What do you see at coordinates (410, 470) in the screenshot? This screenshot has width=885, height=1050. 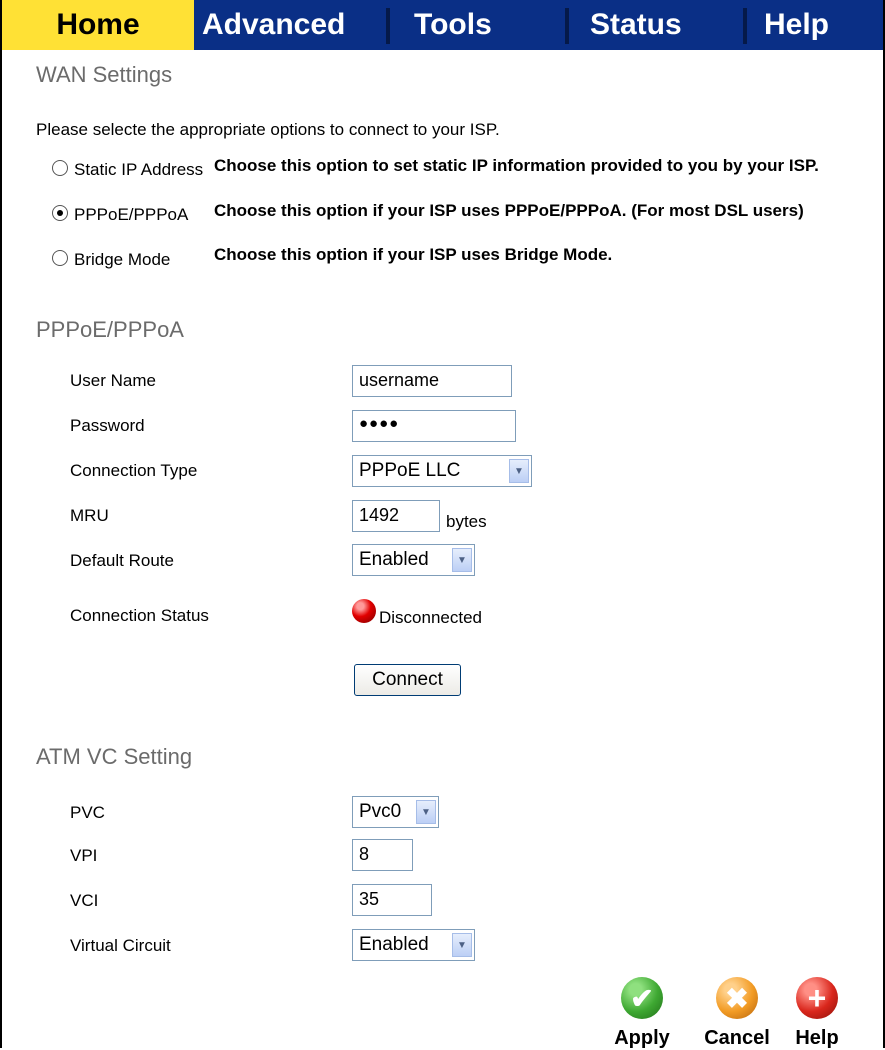 I see `connection-type-value: PPPoE LLC` at bounding box center [410, 470].